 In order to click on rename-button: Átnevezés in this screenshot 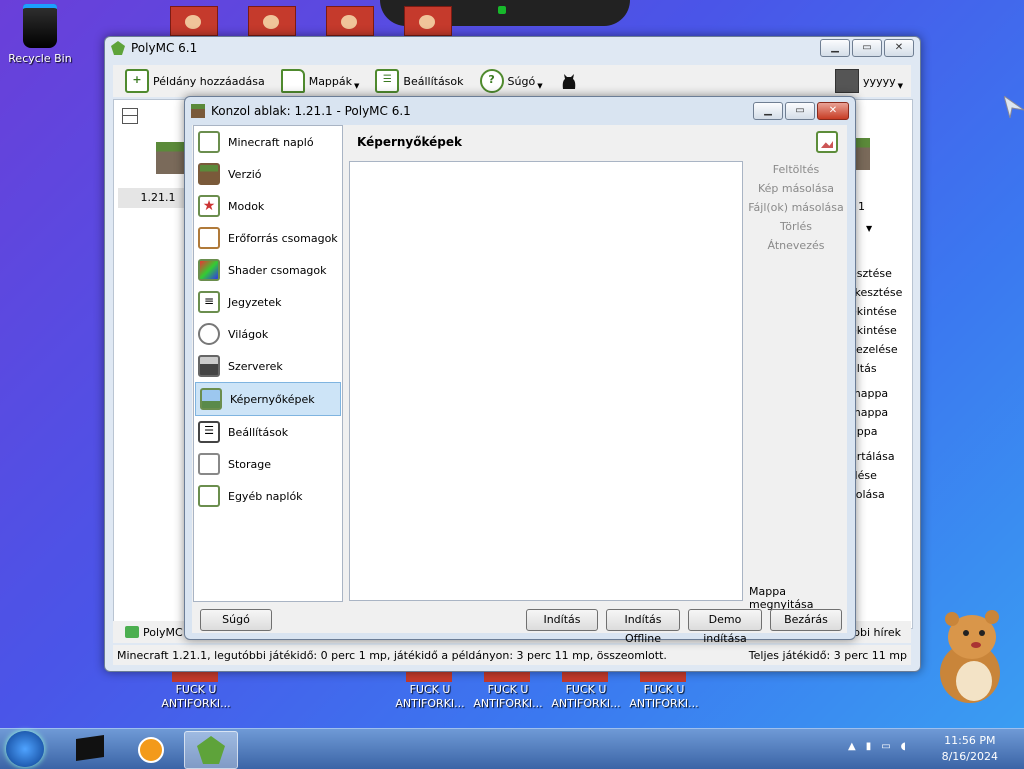, I will do `click(796, 248)`.